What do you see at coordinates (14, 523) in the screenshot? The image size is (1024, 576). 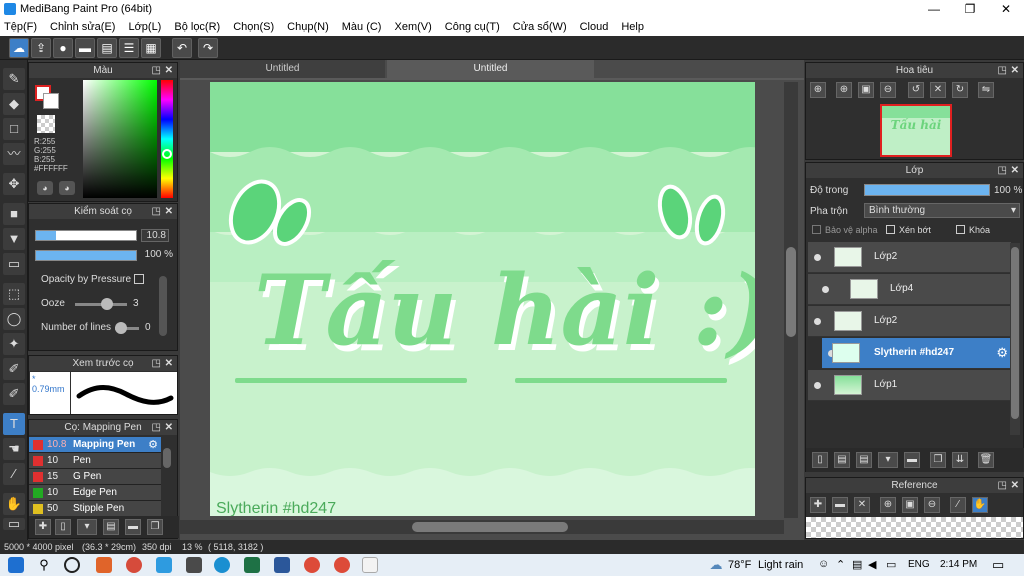 I see `zoom-tool-icon: ▭` at bounding box center [14, 523].